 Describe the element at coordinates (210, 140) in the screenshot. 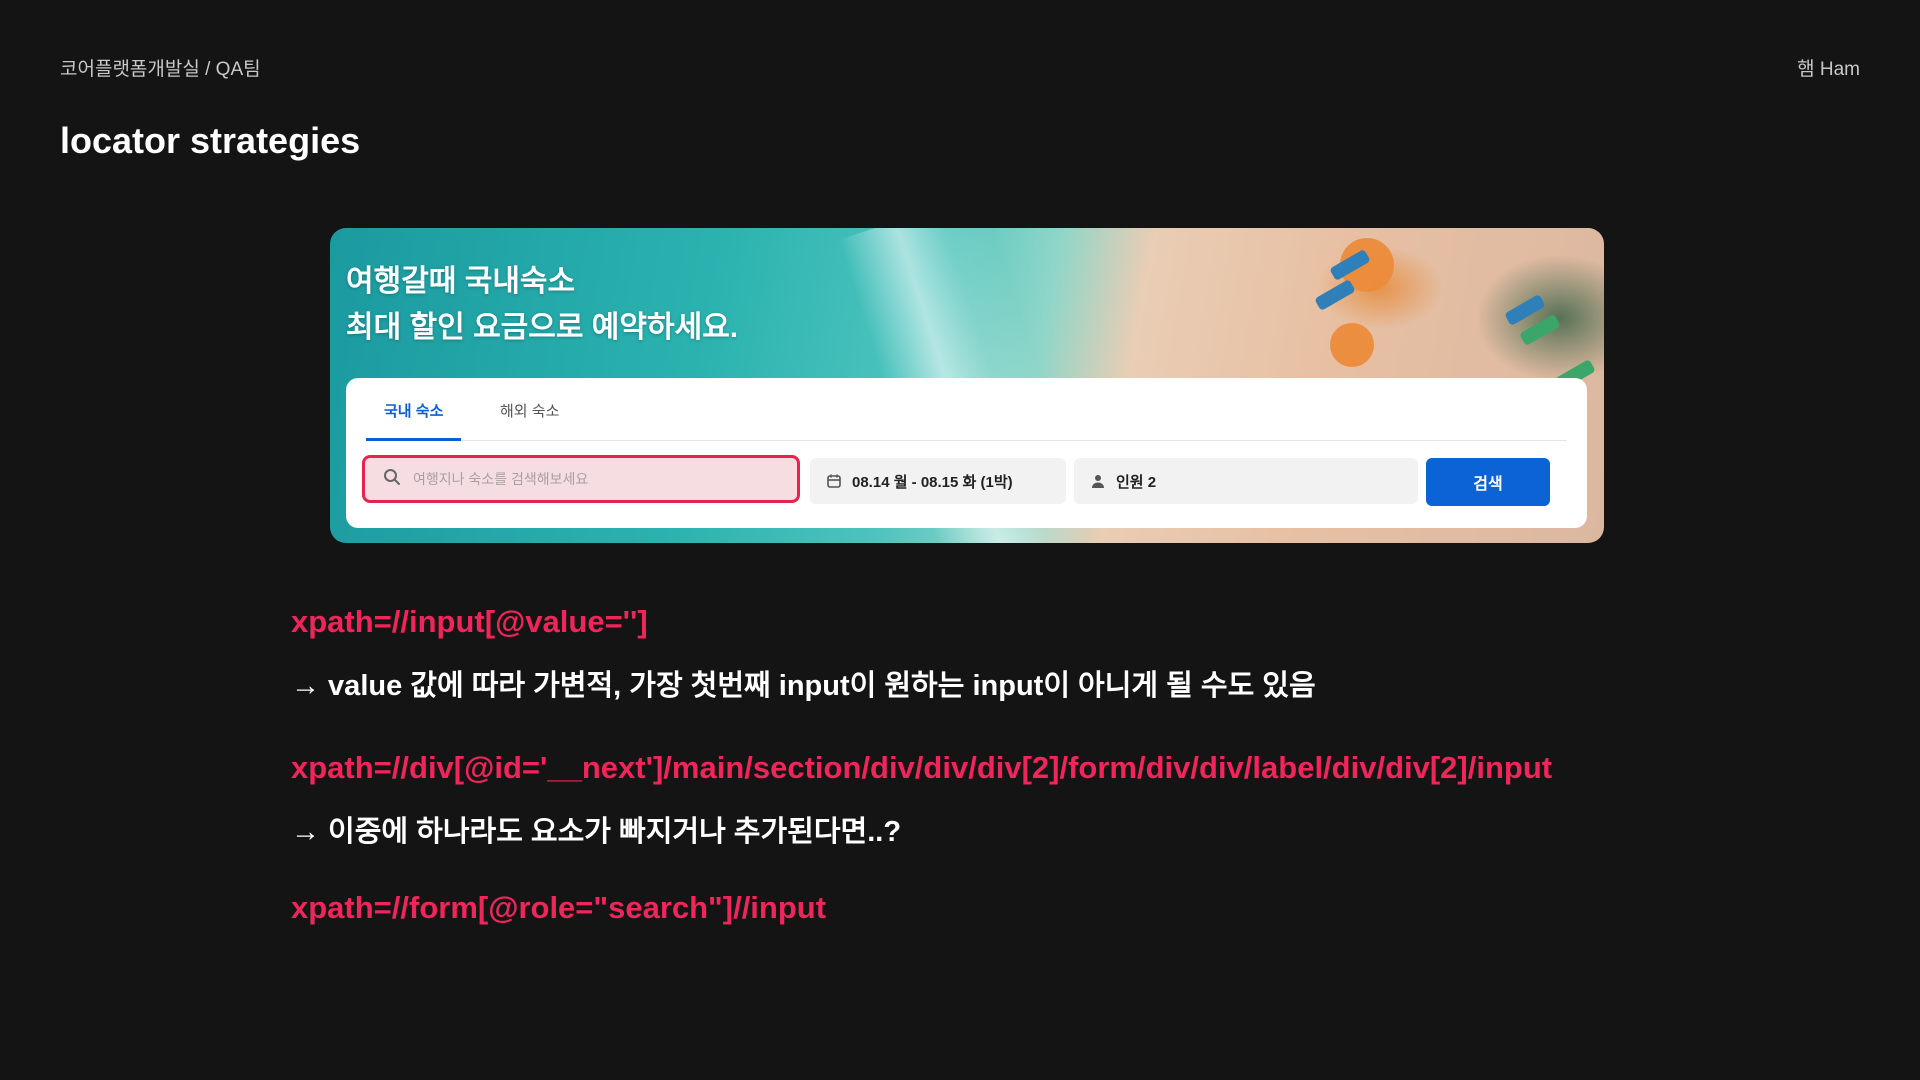

I see `page-title: locator strategies` at that location.